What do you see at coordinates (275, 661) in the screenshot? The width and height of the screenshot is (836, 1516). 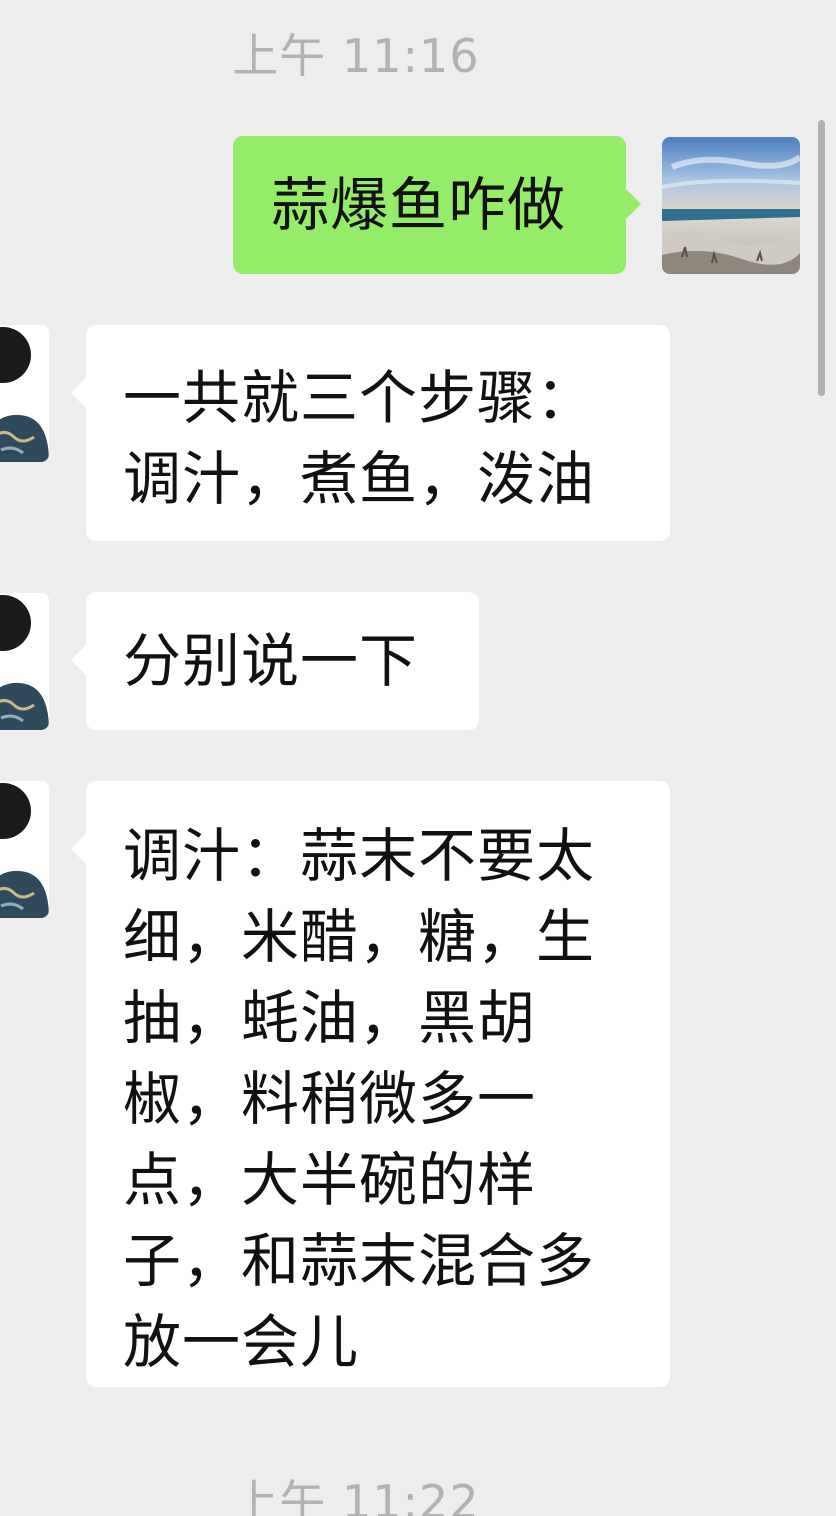 I see `received-message-bubble: 分别说一下` at bounding box center [275, 661].